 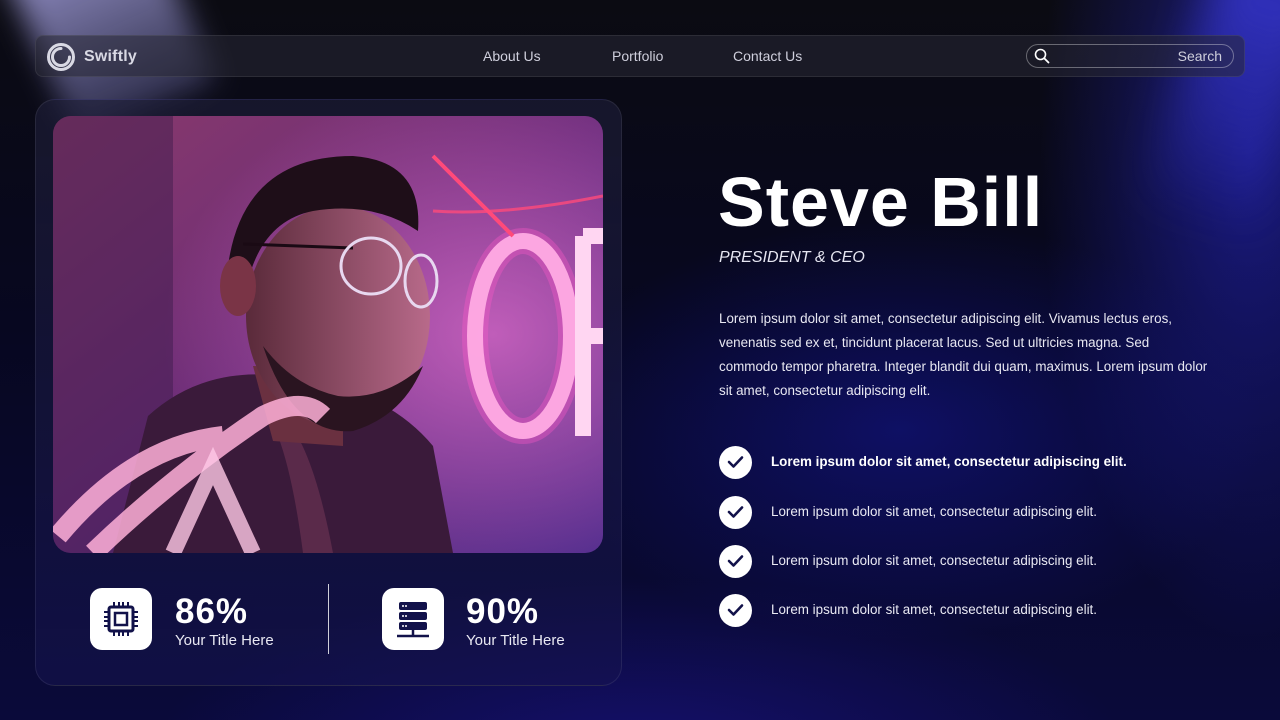 I want to click on swiftly-logo-icon, so click(x=61, y=57).